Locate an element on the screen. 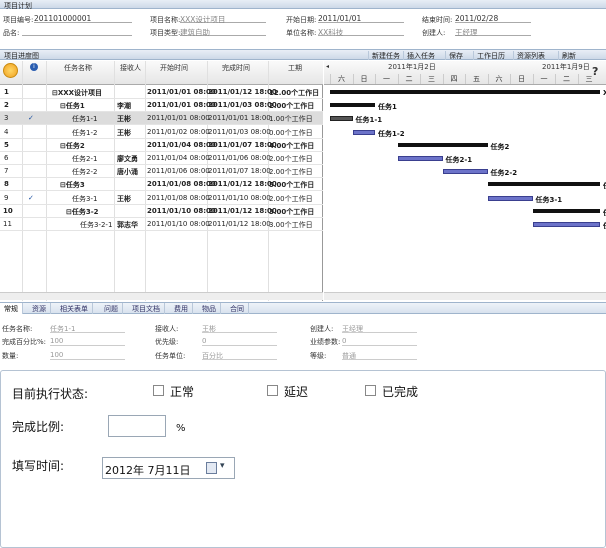 The width and height of the screenshot is (606, 548). col-task-name: 任务名称 is located at coordinates (78, 68).